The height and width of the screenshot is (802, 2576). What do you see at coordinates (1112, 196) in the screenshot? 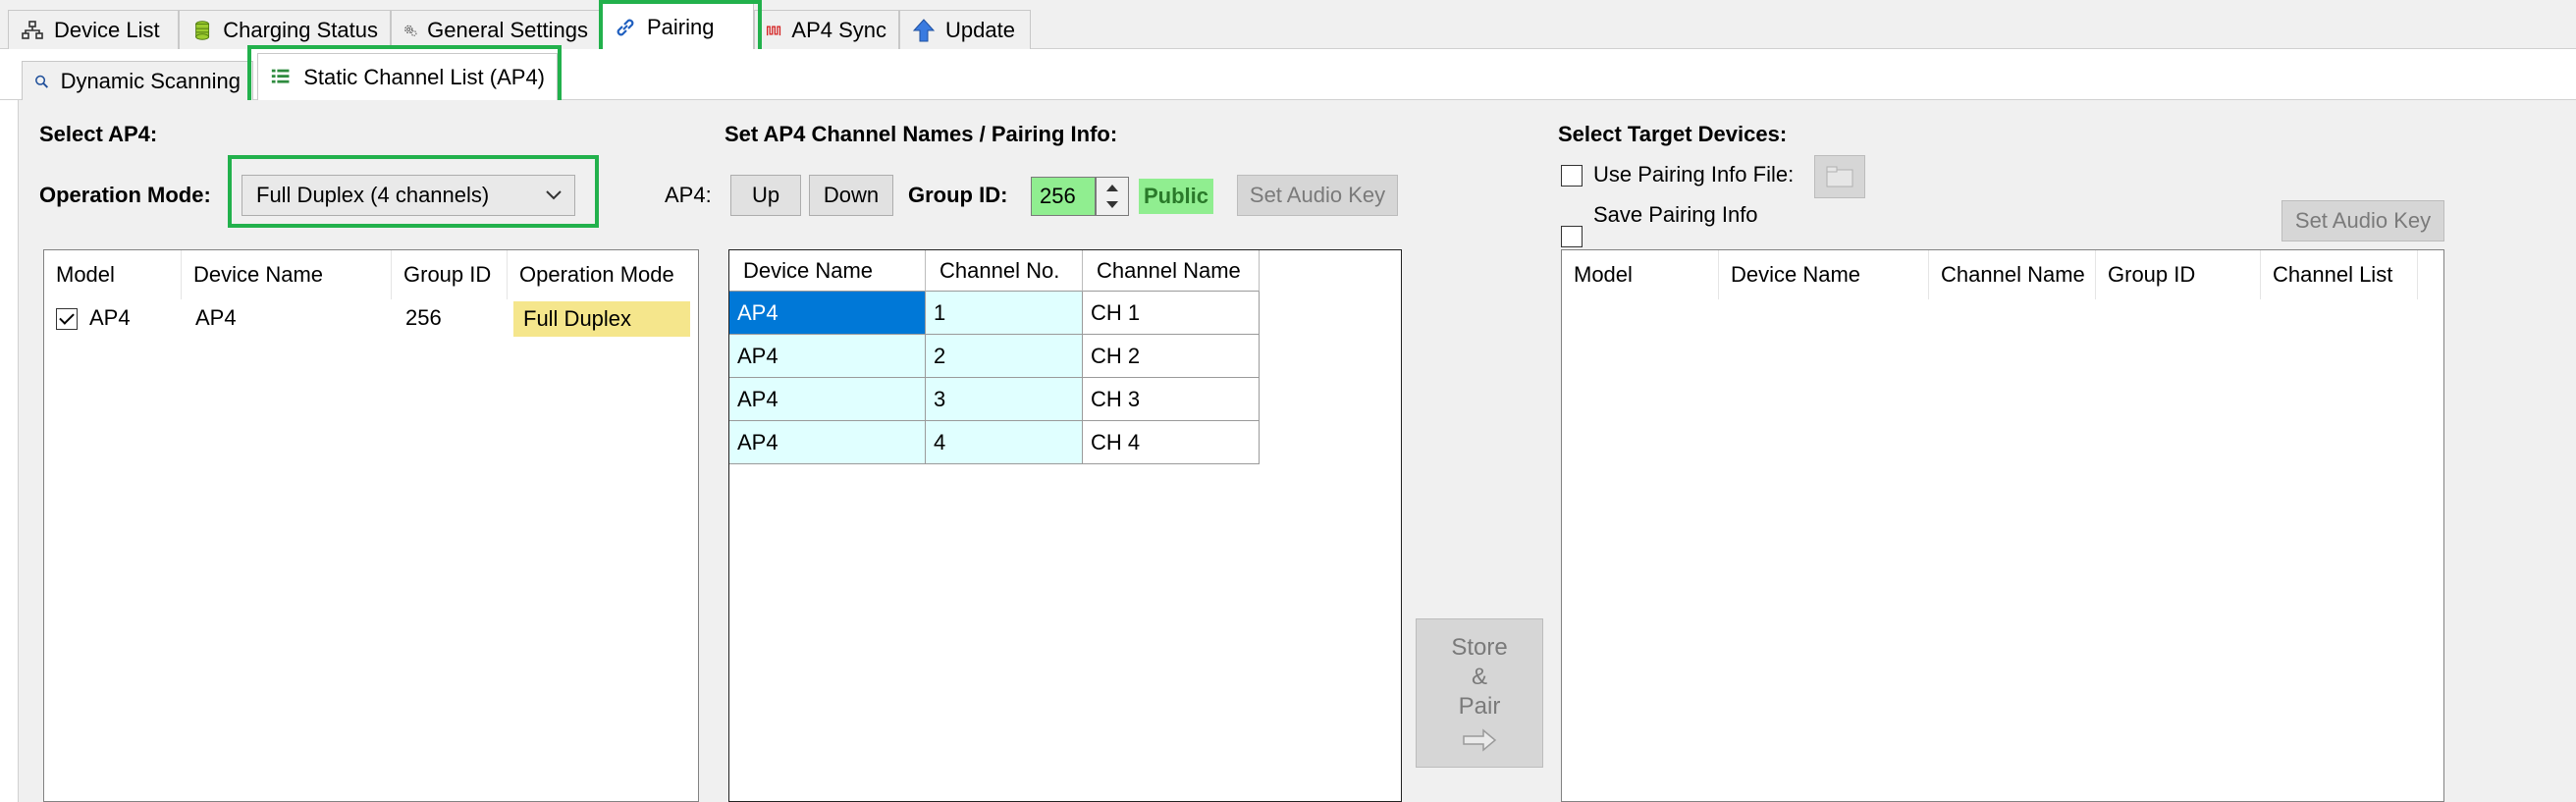
I see `group-id-spinner` at bounding box center [1112, 196].